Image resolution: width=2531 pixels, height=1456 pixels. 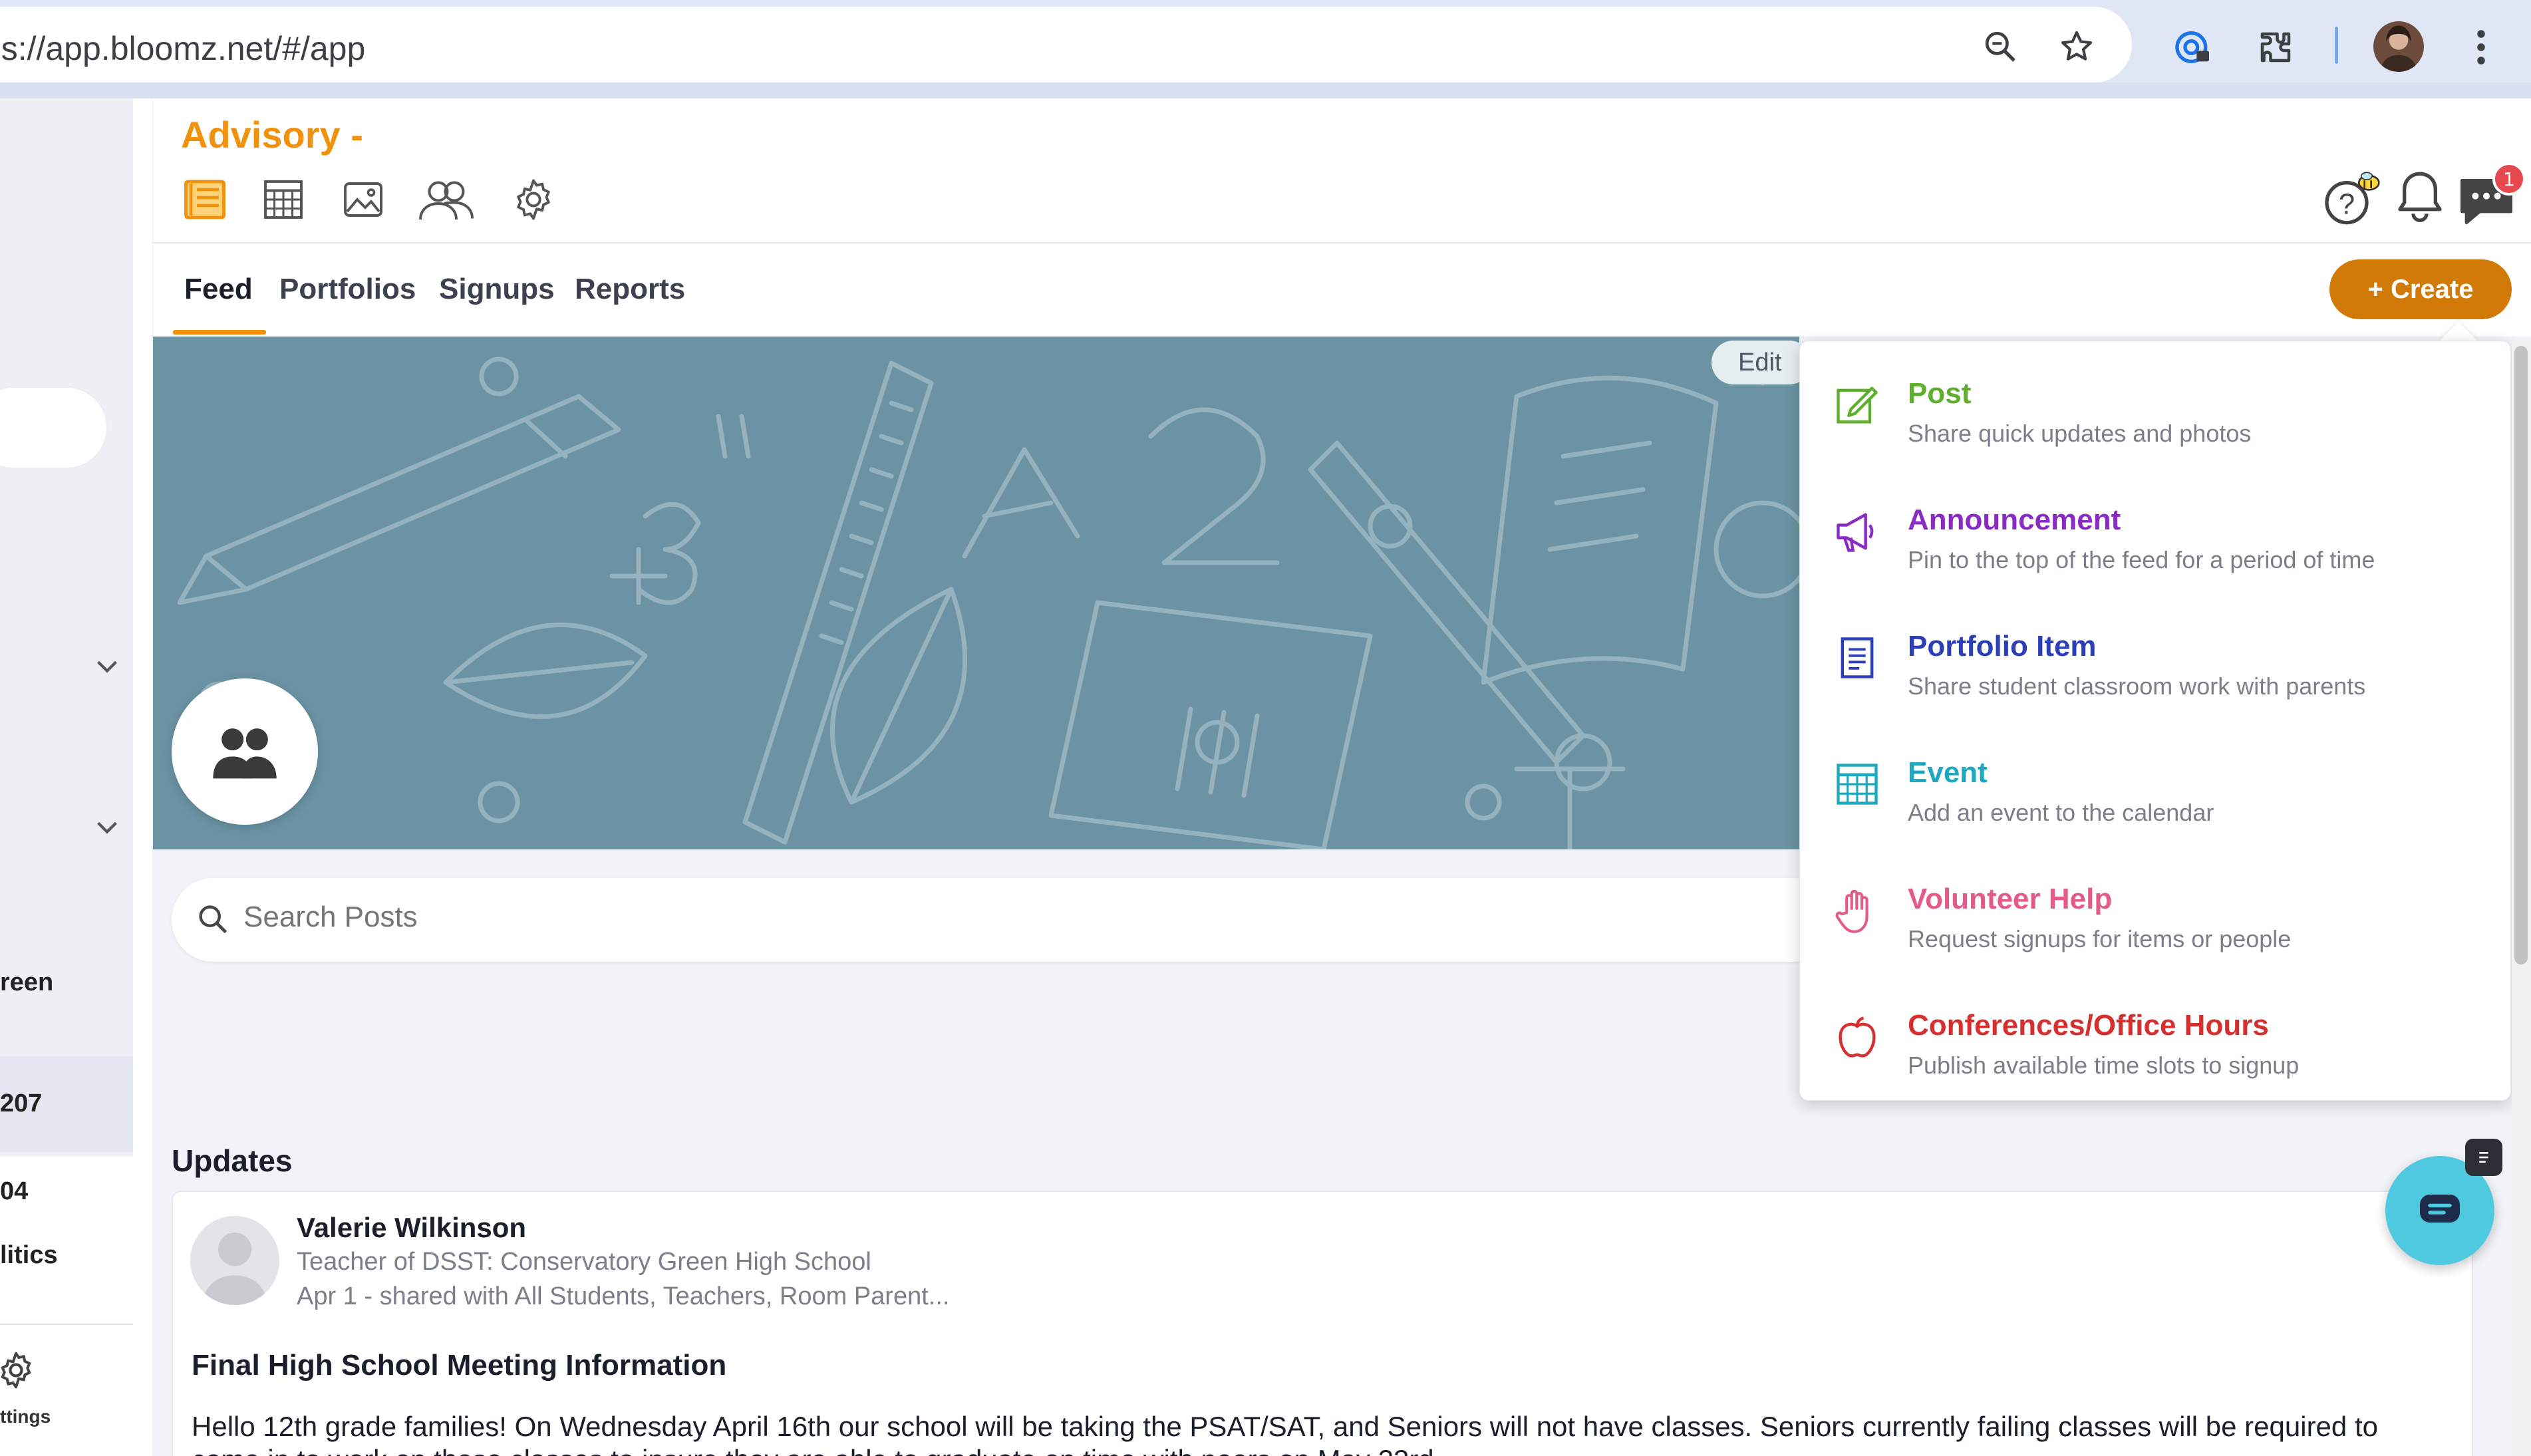 What do you see at coordinates (213, 919) in the screenshot?
I see `search-icon` at bounding box center [213, 919].